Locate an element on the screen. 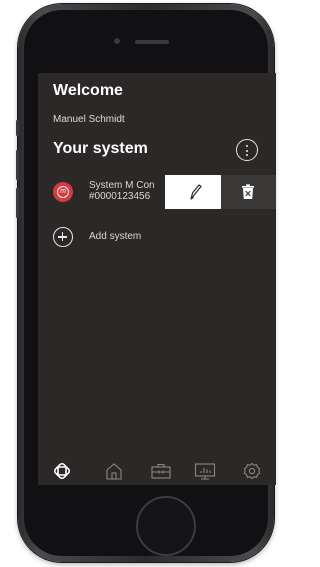 Image resolution: width=320 pixels, height=567 pixels. tab-toolbox is located at coordinates (160, 471).